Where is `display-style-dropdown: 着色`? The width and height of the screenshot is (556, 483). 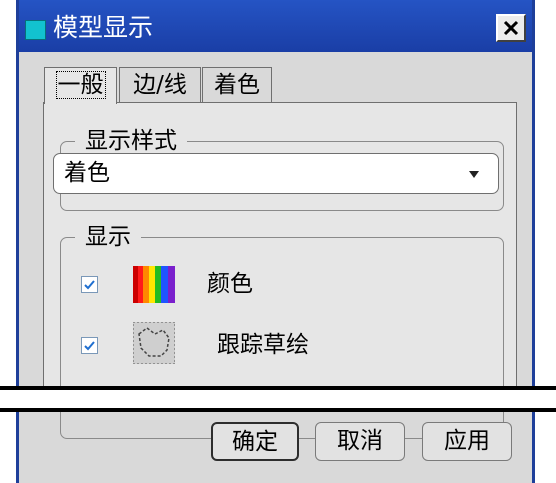
display-style-dropdown: 着色 is located at coordinates (276, 173).